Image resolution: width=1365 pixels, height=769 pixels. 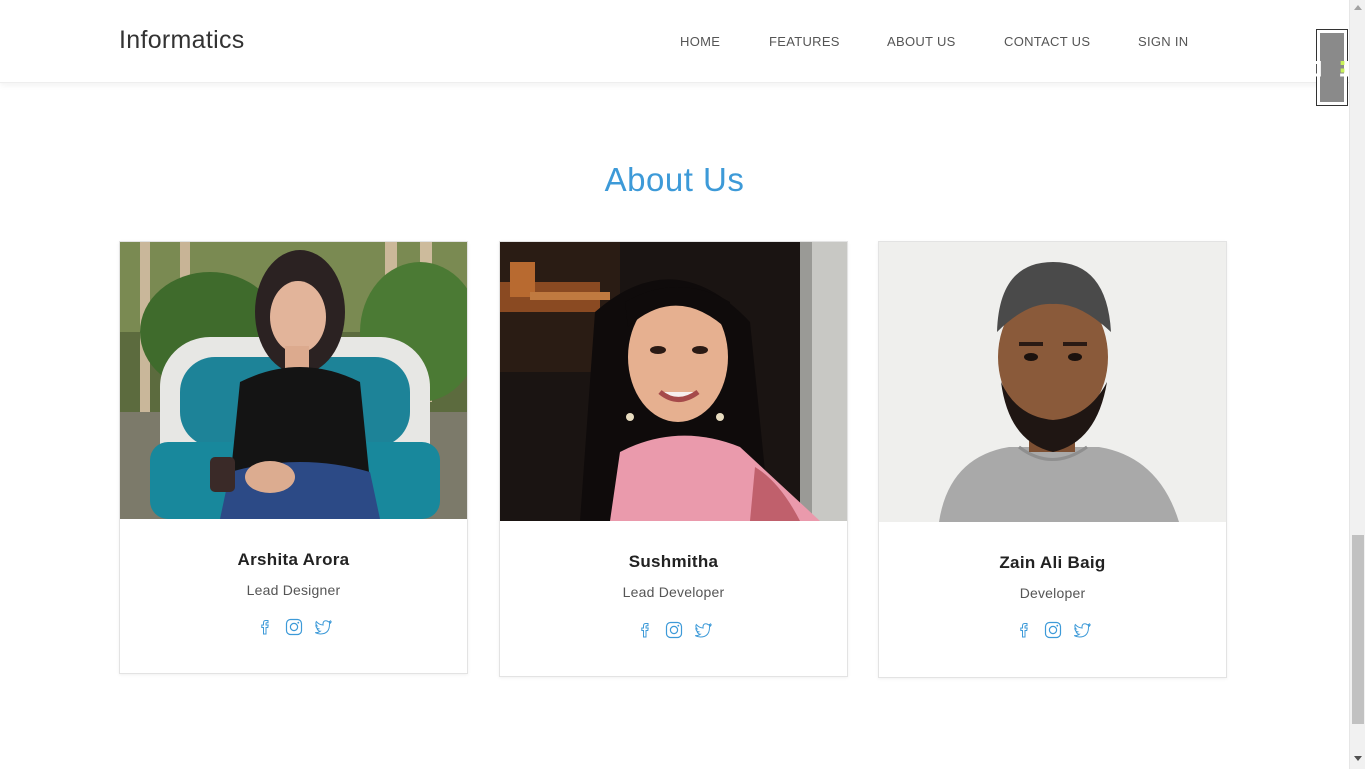 I want to click on scroll-thumb, so click(x=1358, y=629).